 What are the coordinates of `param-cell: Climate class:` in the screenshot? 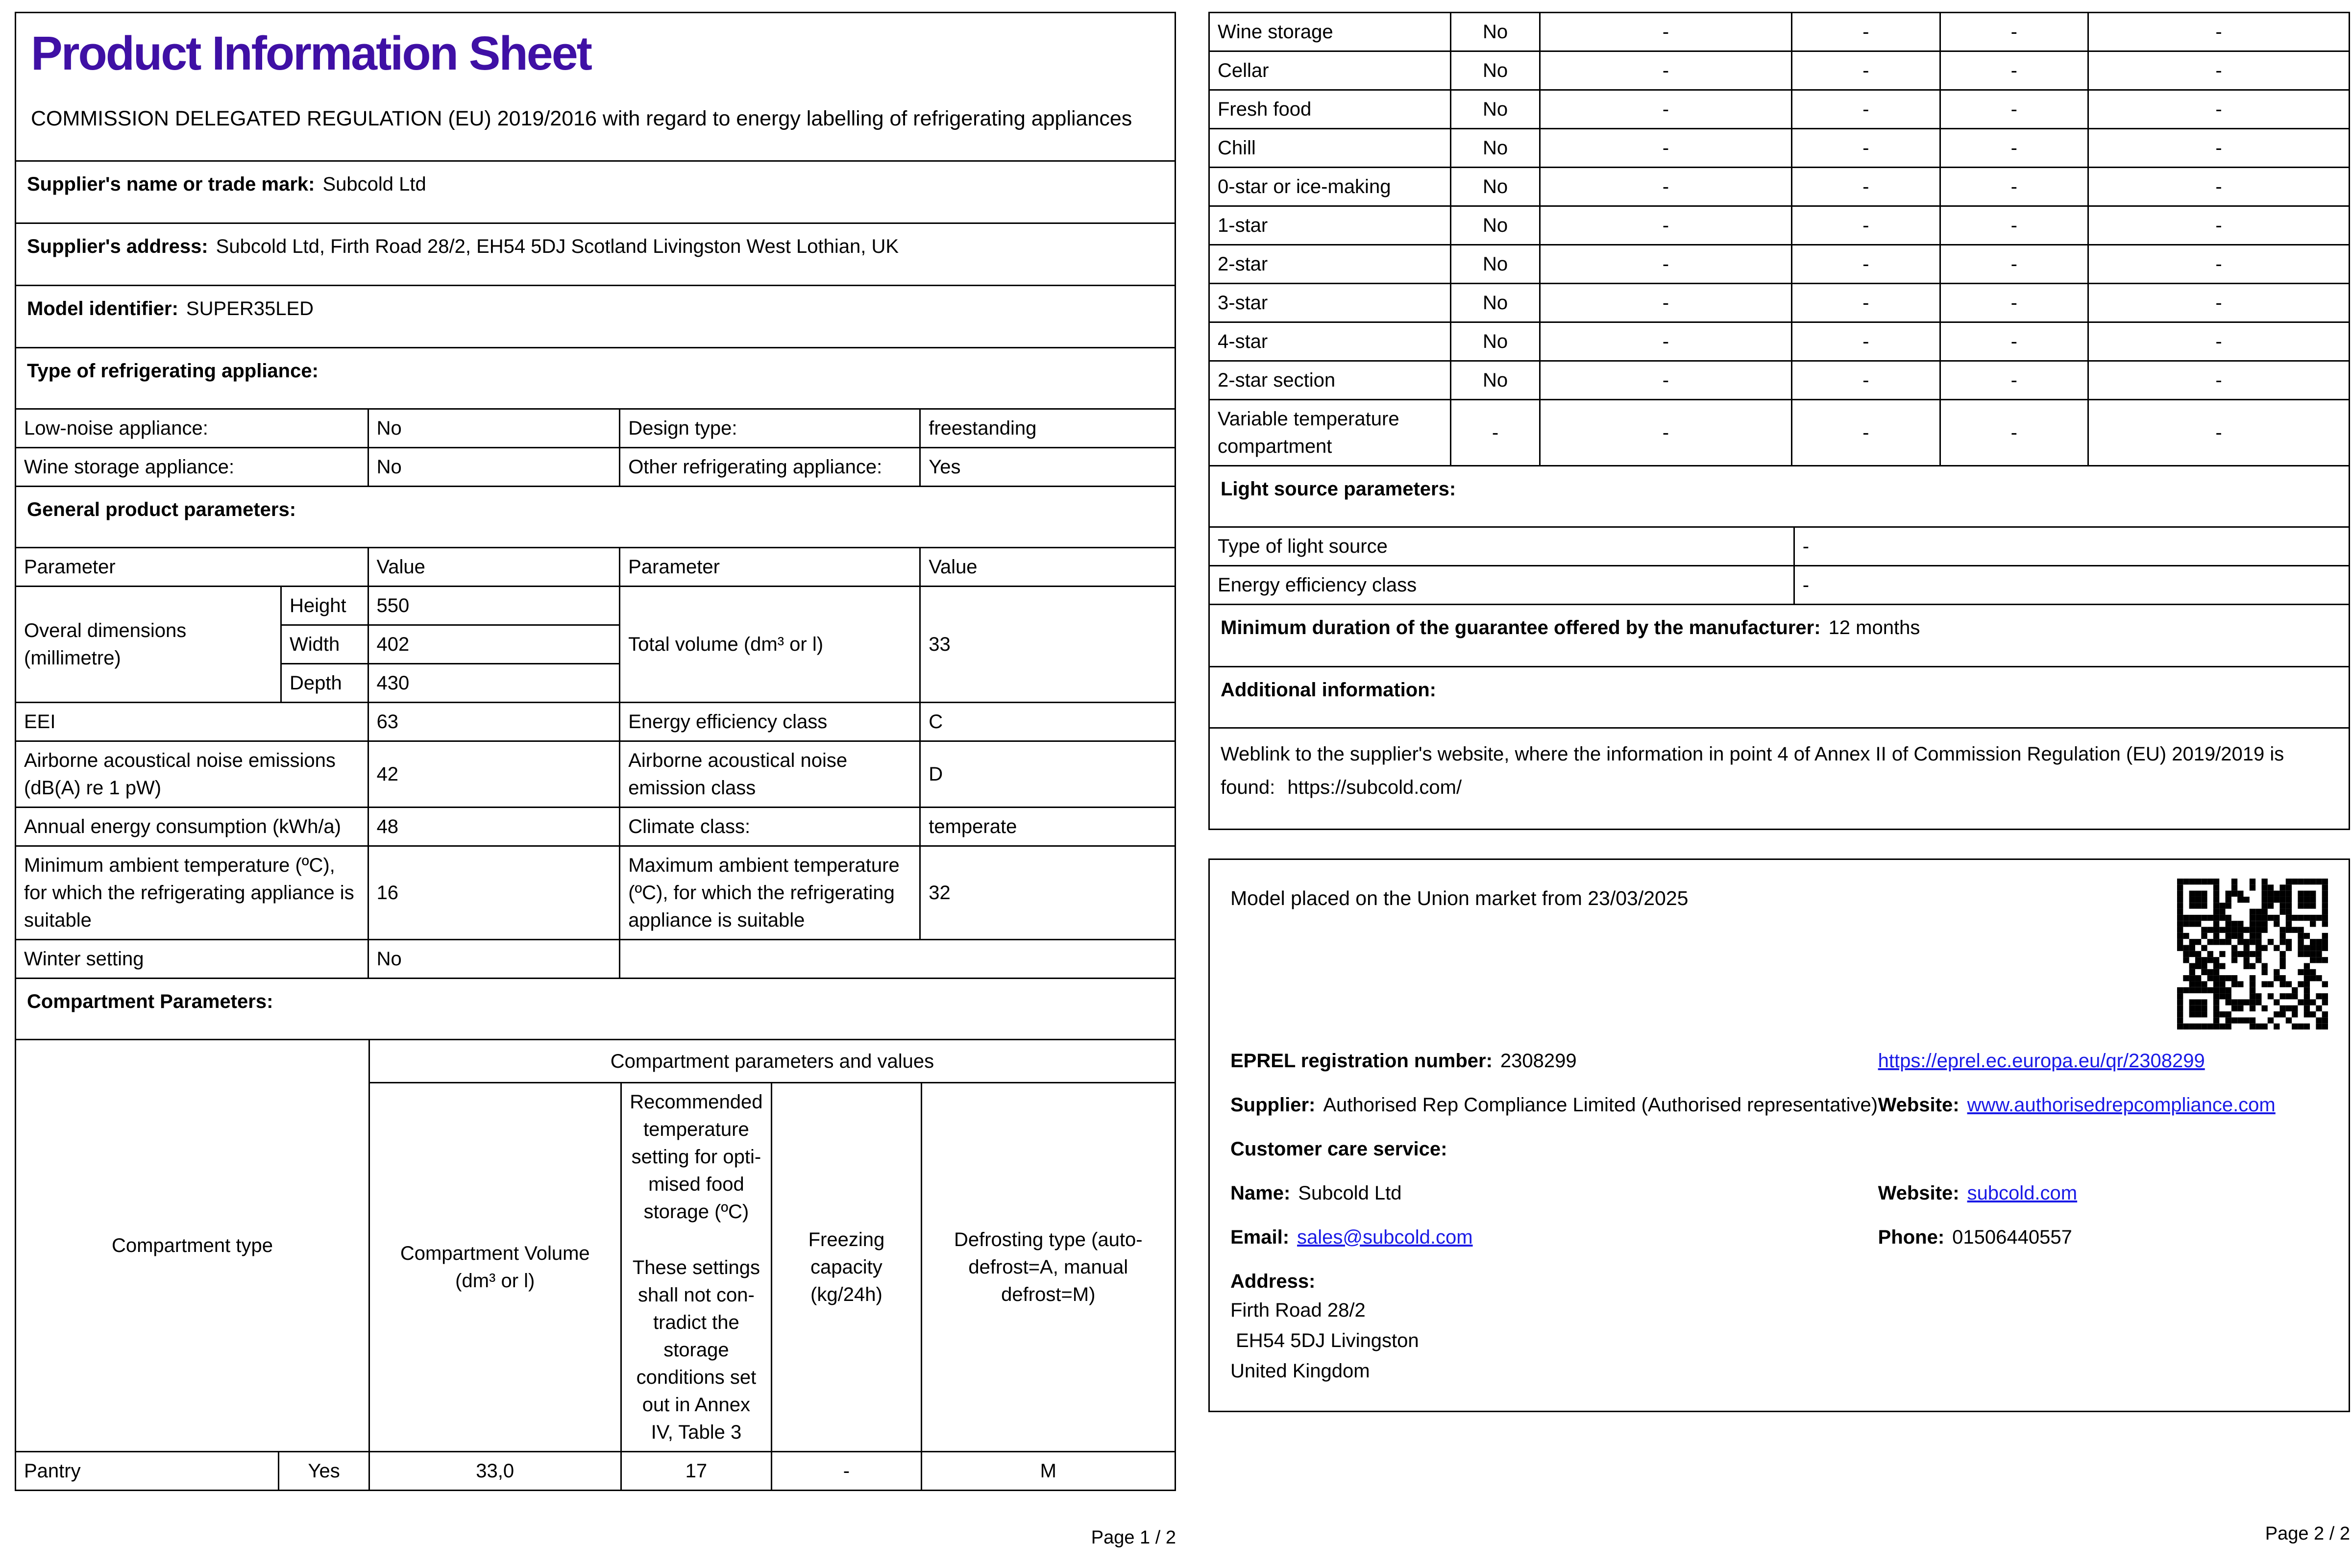 It's located at (770, 827).